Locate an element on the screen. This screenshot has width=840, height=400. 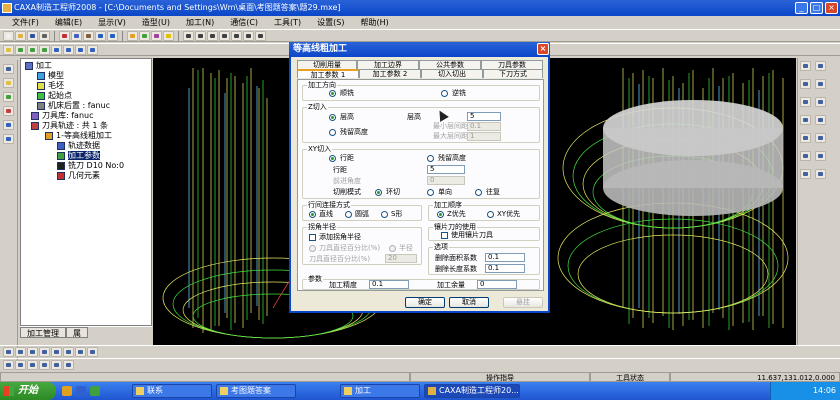
menu-comm: 通信(C) is located at coordinates (244, 22).